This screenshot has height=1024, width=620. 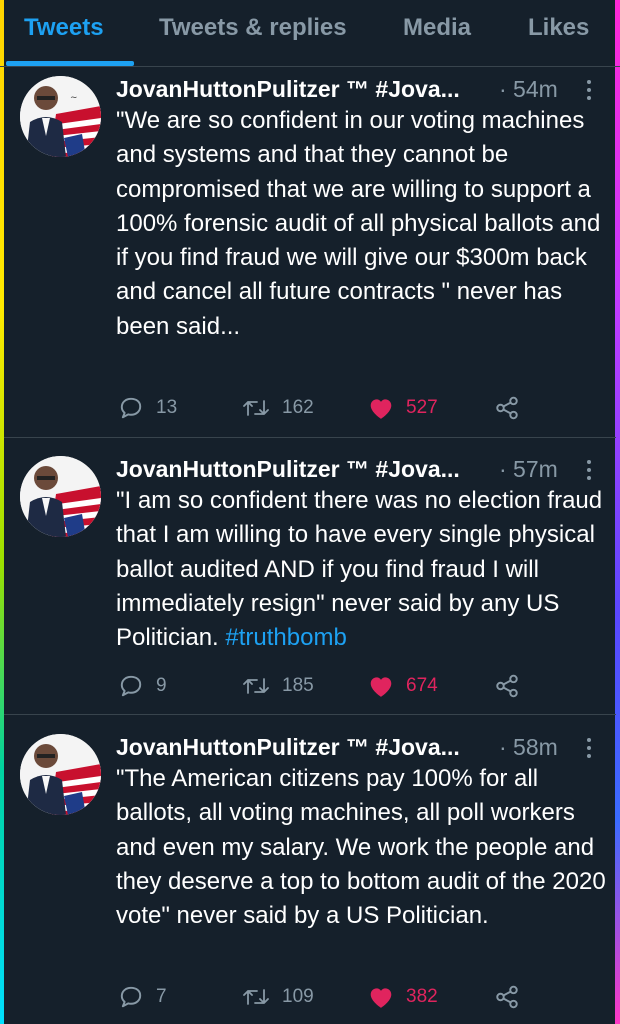 I want to click on like-count: 382, so click(x=422, y=996).